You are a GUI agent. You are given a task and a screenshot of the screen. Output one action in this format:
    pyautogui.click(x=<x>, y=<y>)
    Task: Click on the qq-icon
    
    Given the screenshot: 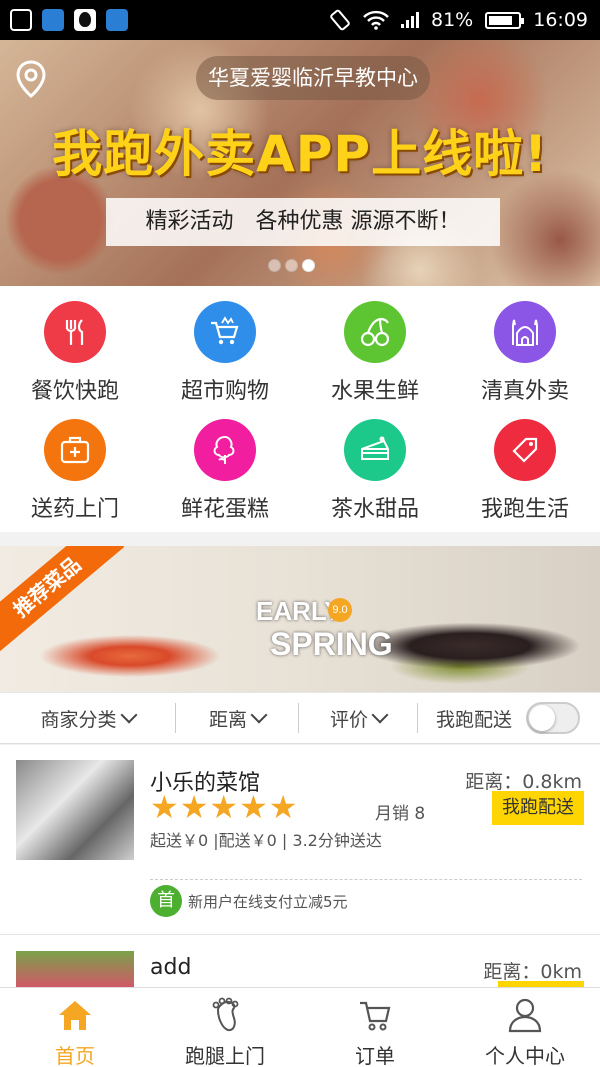 What is the action you would take?
    pyautogui.click(x=85, y=20)
    